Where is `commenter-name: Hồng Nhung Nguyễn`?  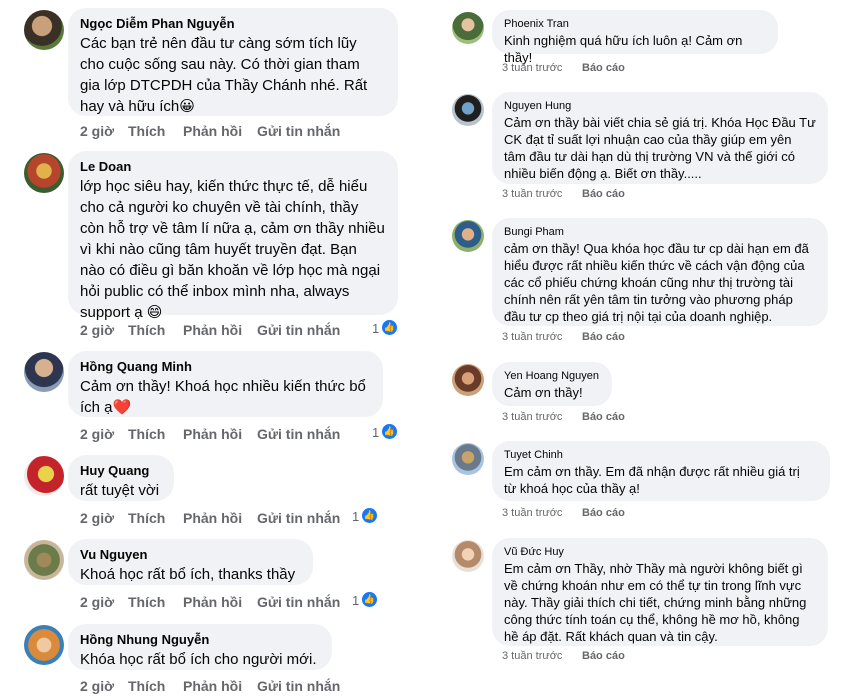 commenter-name: Hồng Nhung Nguyễn is located at coordinates (200, 639).